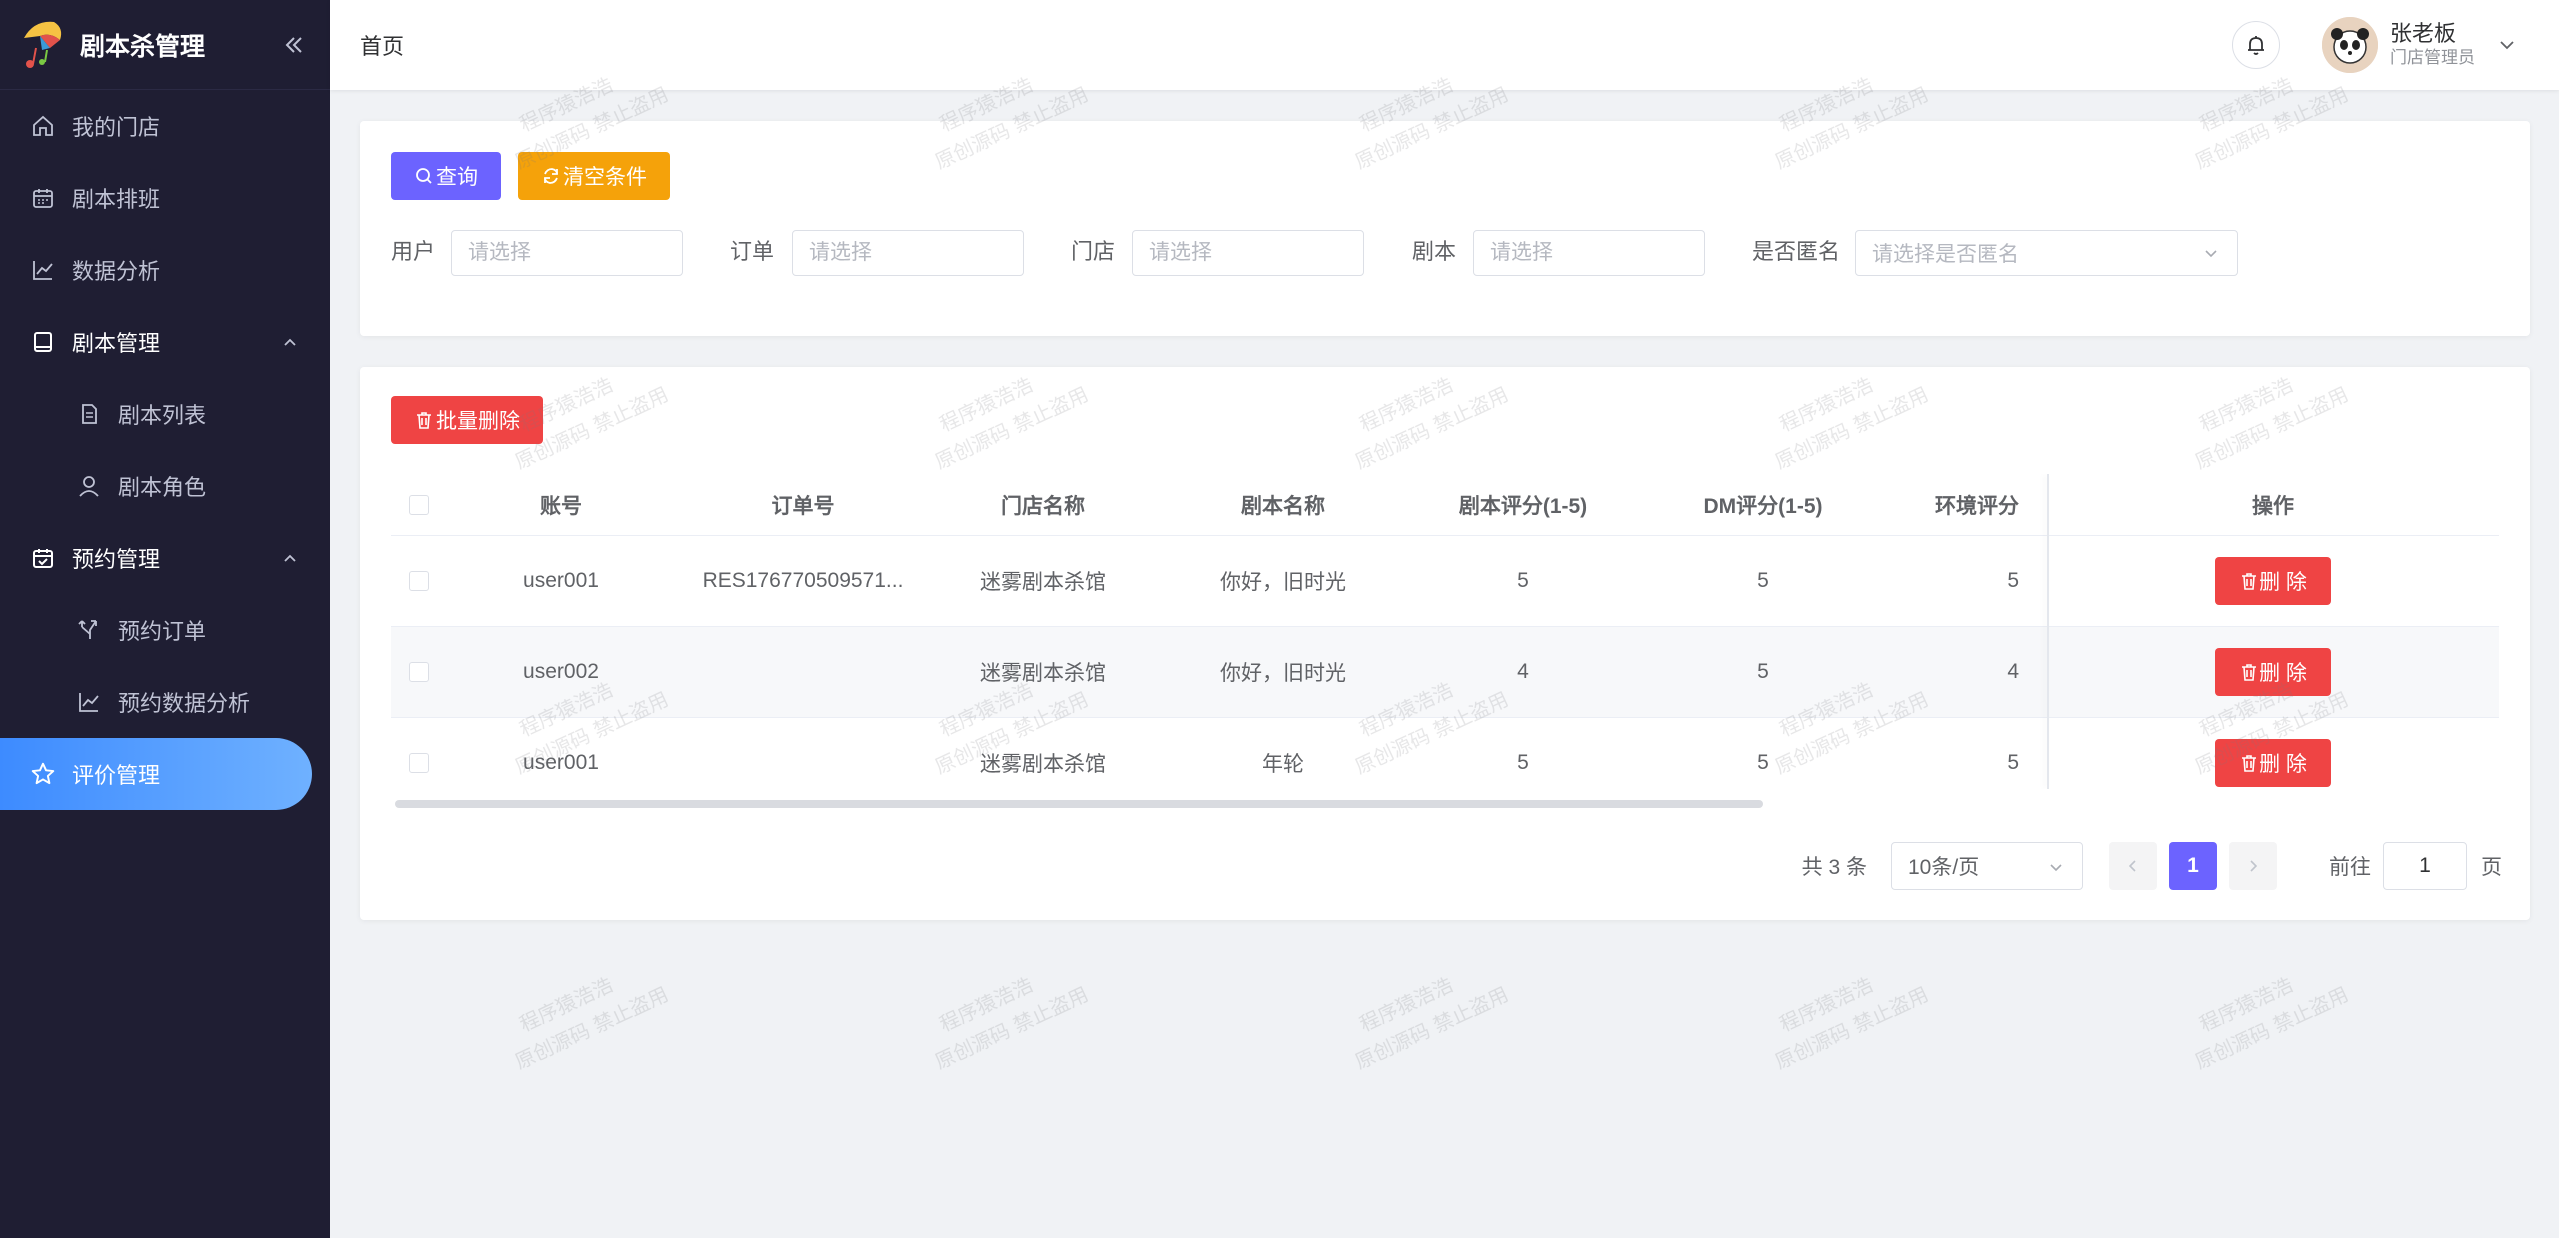 This screenshot has width=2559, height=1238. I want to click on user-filter-input, so click(567, 253).